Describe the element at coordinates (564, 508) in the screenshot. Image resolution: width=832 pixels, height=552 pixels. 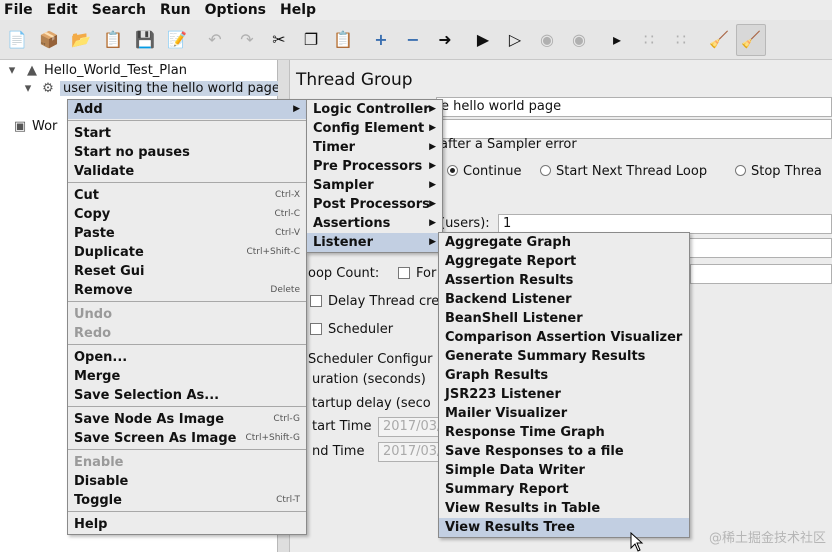
I see `listener-menu-item-view-results-in-table: View Results in Table` at that location.